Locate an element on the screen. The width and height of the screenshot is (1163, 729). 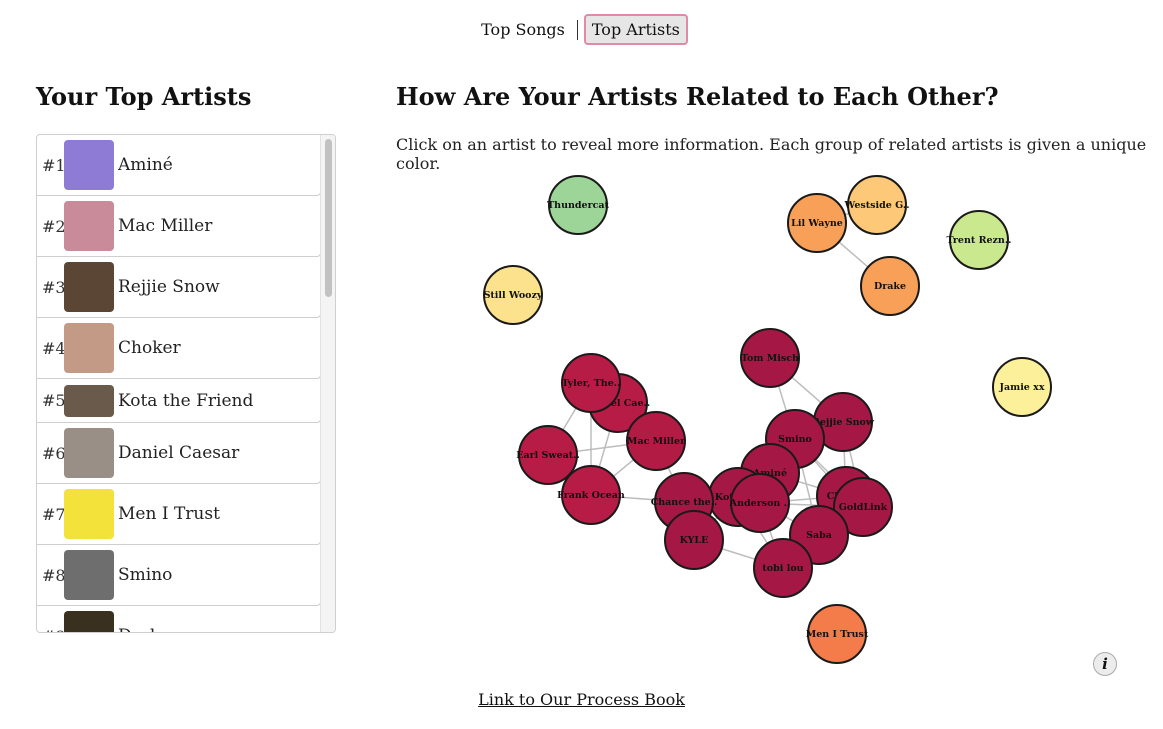
artist-node: Men I Trust is located at coordinates (837, 634).